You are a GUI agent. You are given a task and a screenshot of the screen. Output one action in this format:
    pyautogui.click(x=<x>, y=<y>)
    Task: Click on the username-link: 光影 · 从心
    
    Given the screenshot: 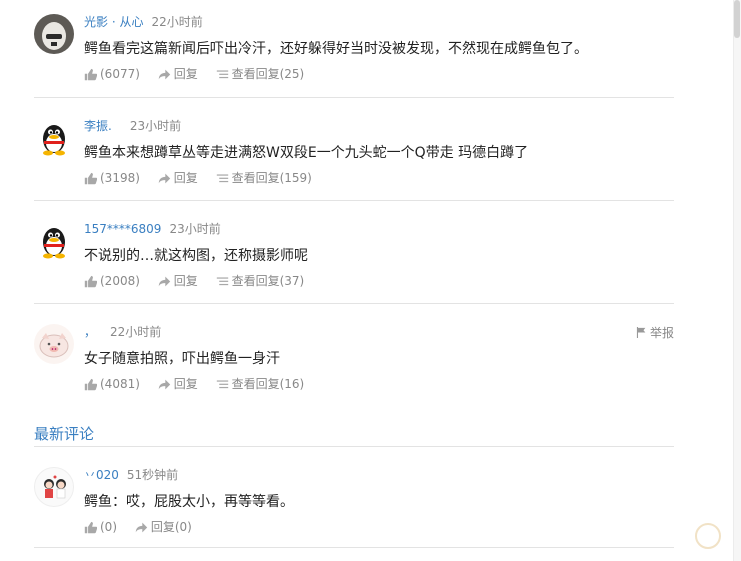 What is the action you would take?
    pyautogui.click(x=113, y=22)
    